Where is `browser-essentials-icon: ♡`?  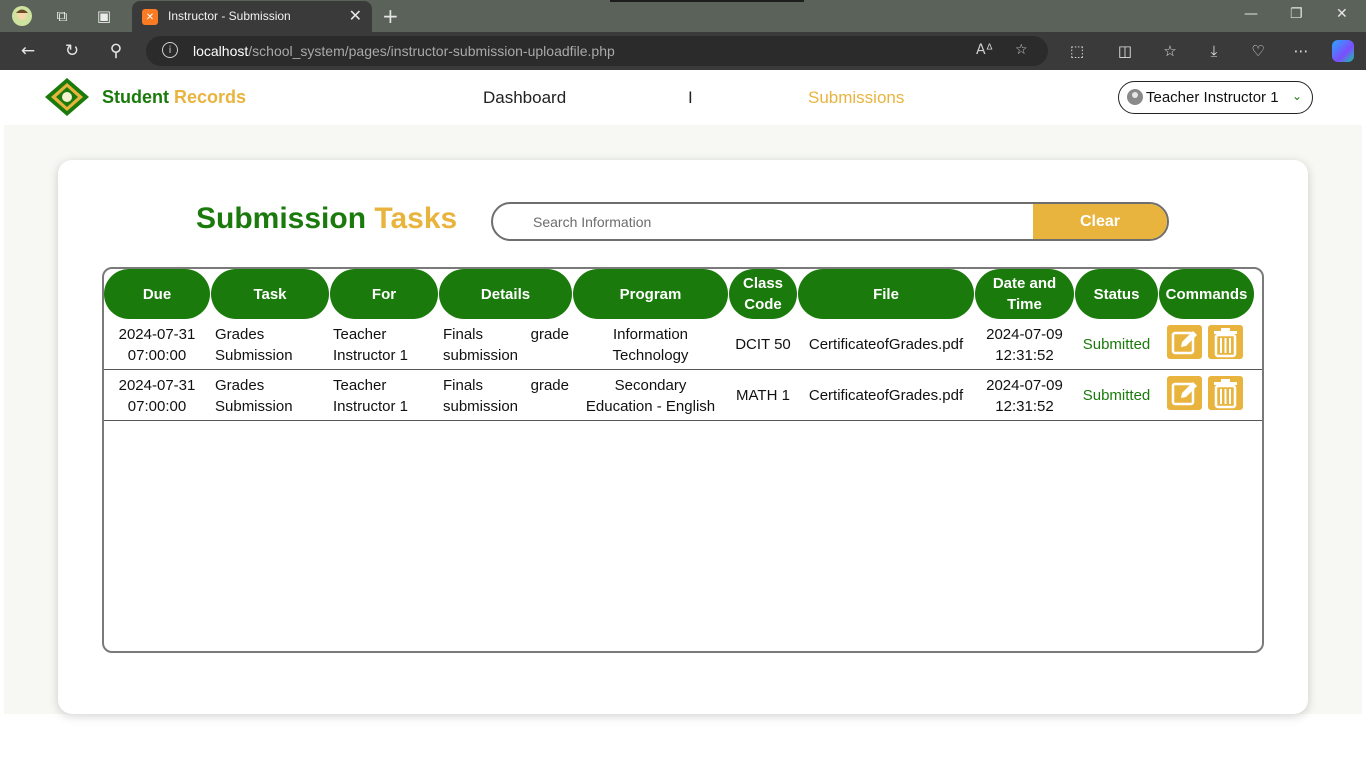
browser-essentials-icon: ♡ is located at coordinates (1258, 51).